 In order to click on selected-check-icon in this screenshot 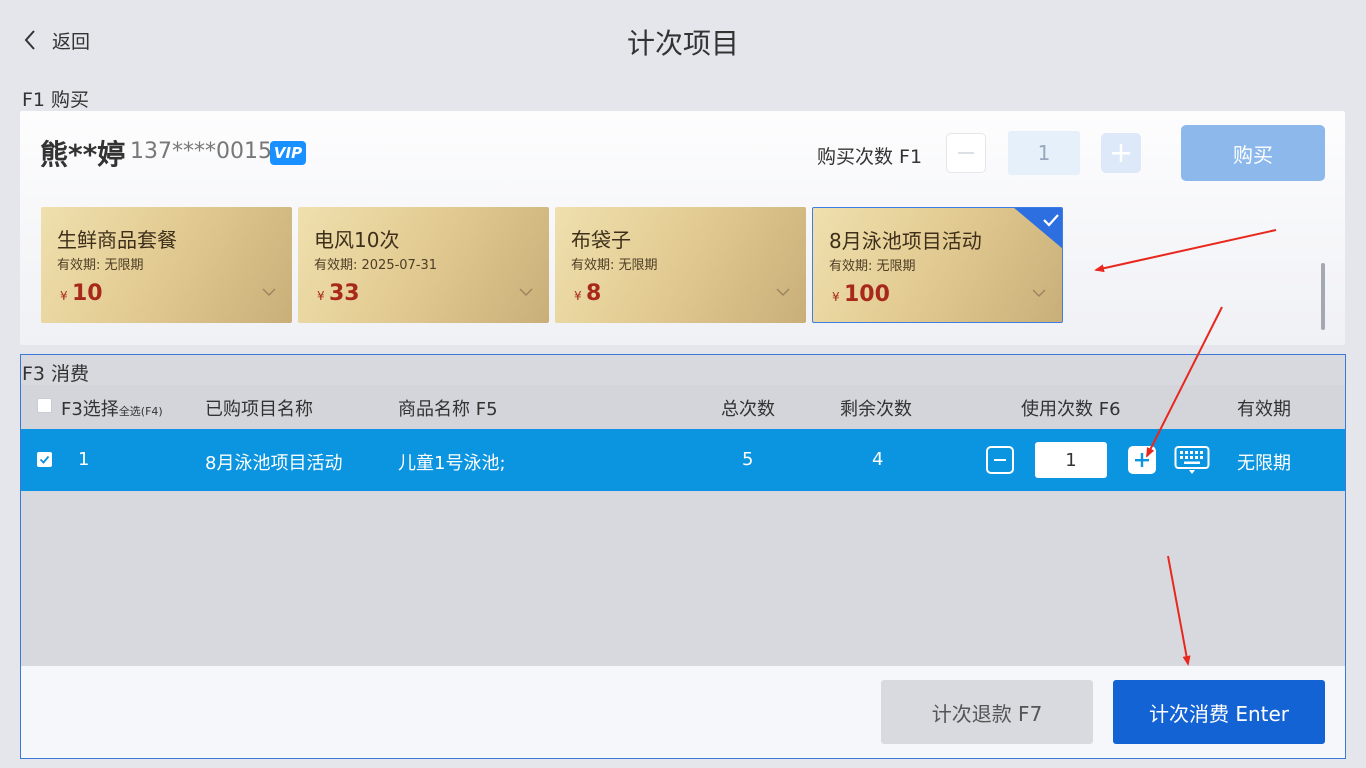, I will do `click(1038, 228)`.